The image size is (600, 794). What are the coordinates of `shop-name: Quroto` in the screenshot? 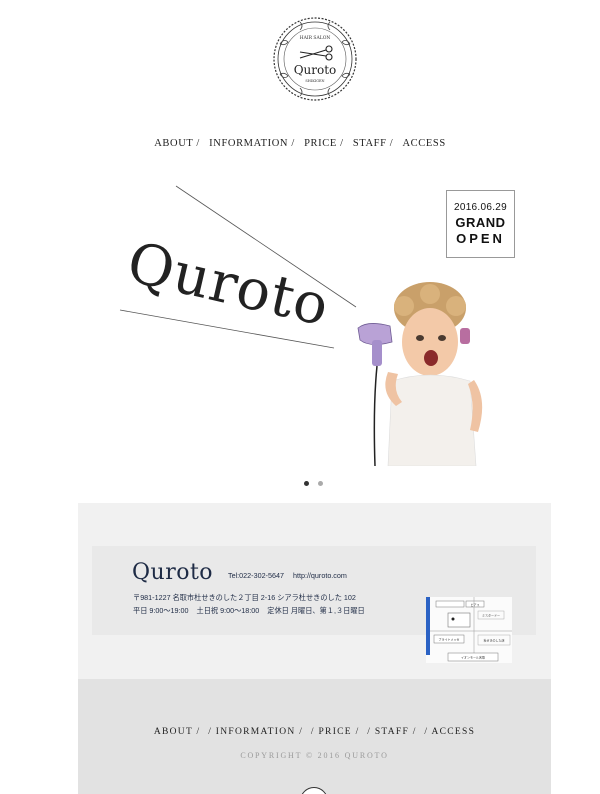 It's located at (173, 572).